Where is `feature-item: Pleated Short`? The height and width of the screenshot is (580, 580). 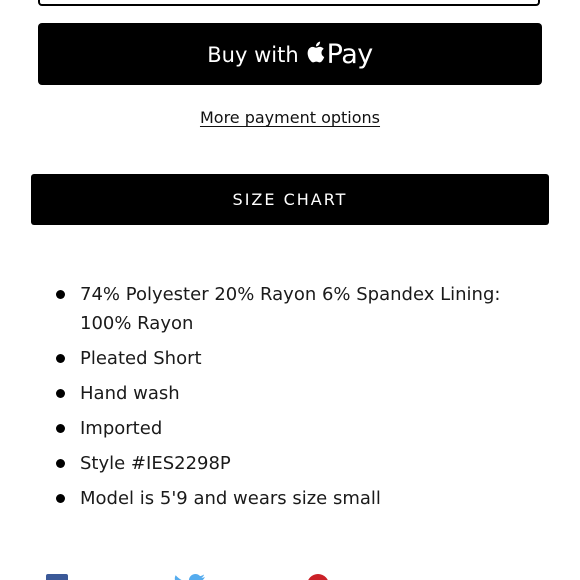
feature-item: Pleated Short is located at coordinates (291, 358).